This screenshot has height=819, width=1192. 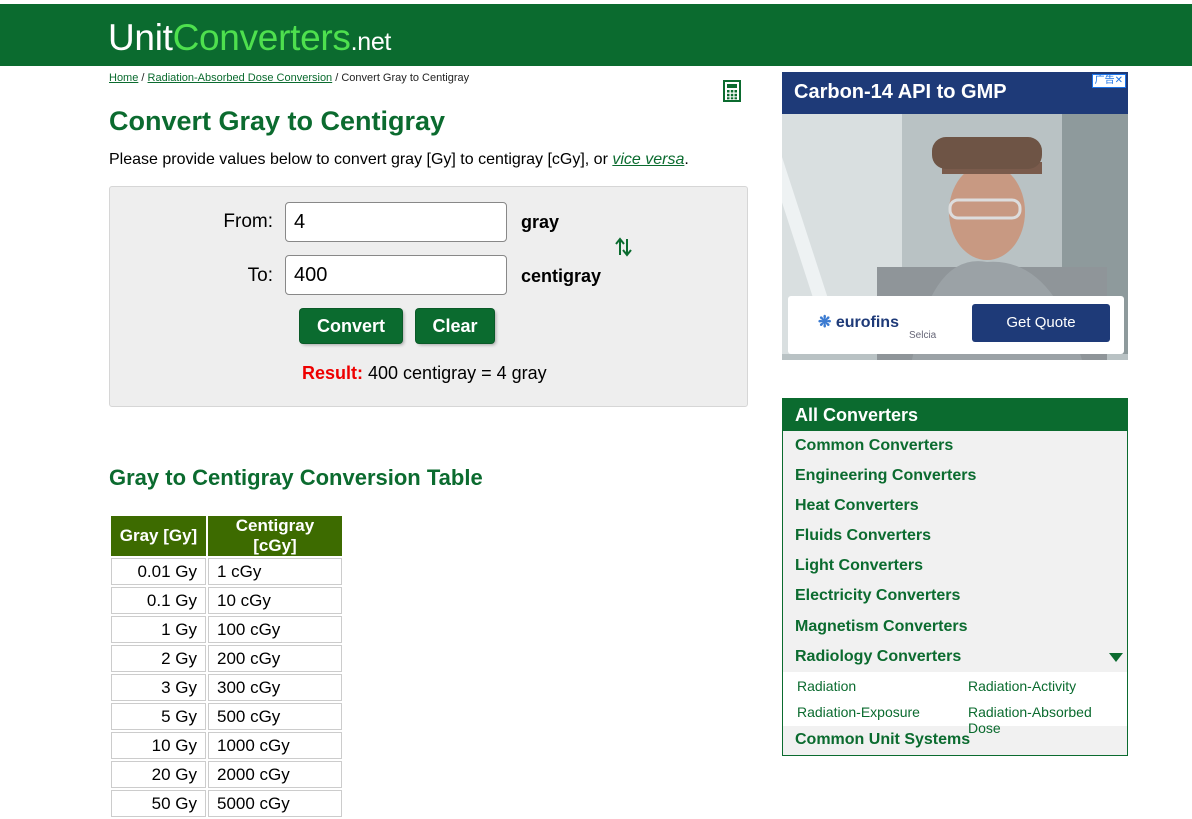 I want to click on breadcrumb-category: Radiation-Absorbed Dose Conversion, so click(x=240, y=78).